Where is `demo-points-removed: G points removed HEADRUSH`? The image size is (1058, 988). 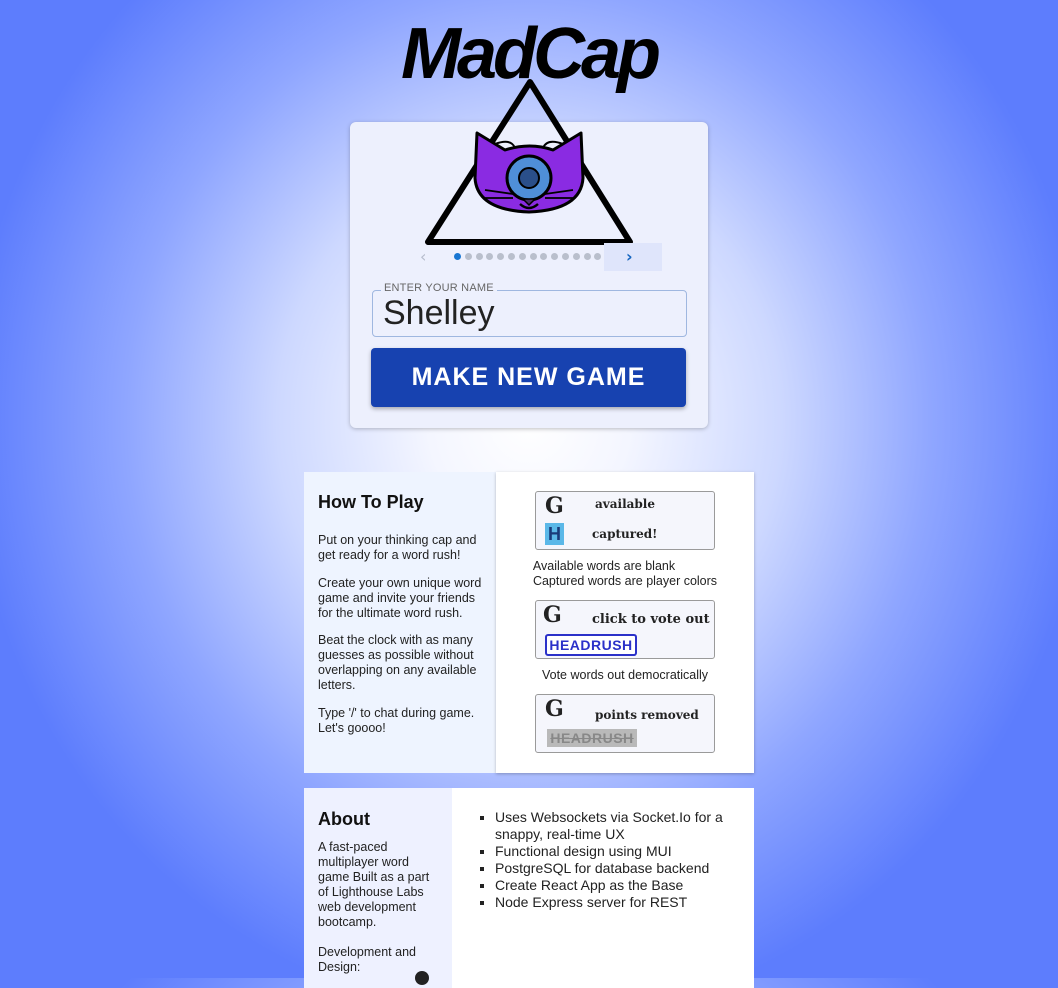 demo-points-removed: G points removed HEADRUSH is located at coordinates (625, 723).